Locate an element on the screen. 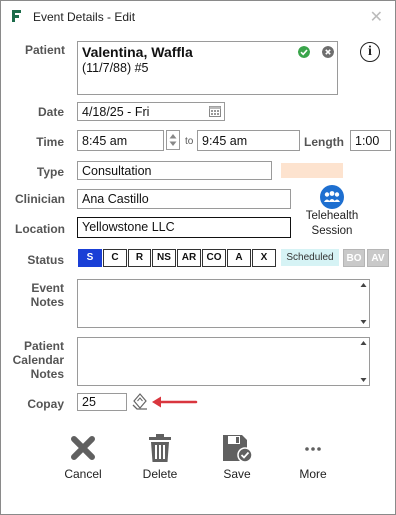 The height and width of the screenshot is (515, 396). telehealth-icon is located at coordinates (332, 197).